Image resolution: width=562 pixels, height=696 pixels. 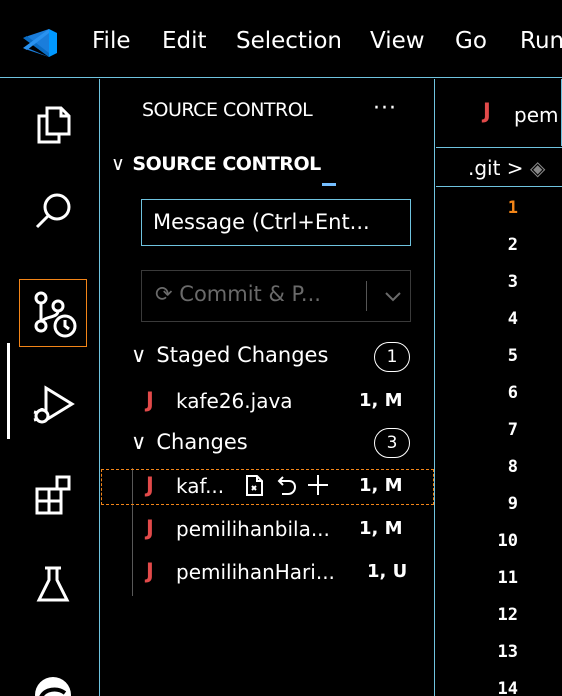 What do you see at coordinates (366, 296) in the screenshot?
I see `commit-separator` at bounding box center [366, 296].